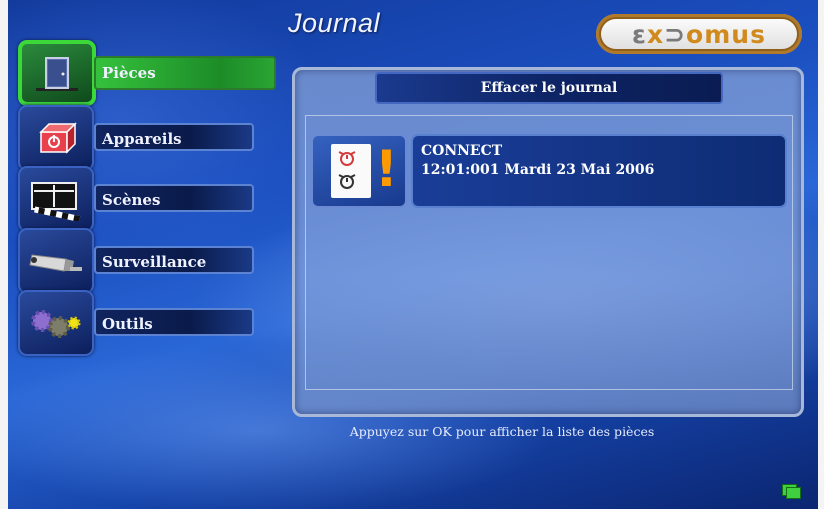 The height and width of the screenshot is (509, 824). I want to click on page-title: Journal, so click(334, 23).